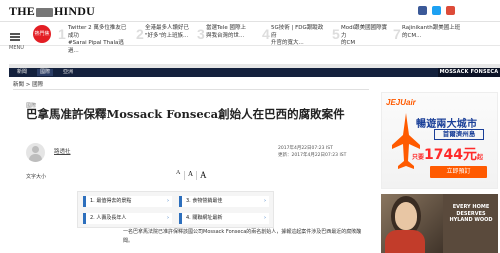 Image resolution: width=500 pixels, height=253 pixels. What do you see at coordinates (15, 37) in the screenshot?
I see `menu-icon` at bounding box center [15, 37].